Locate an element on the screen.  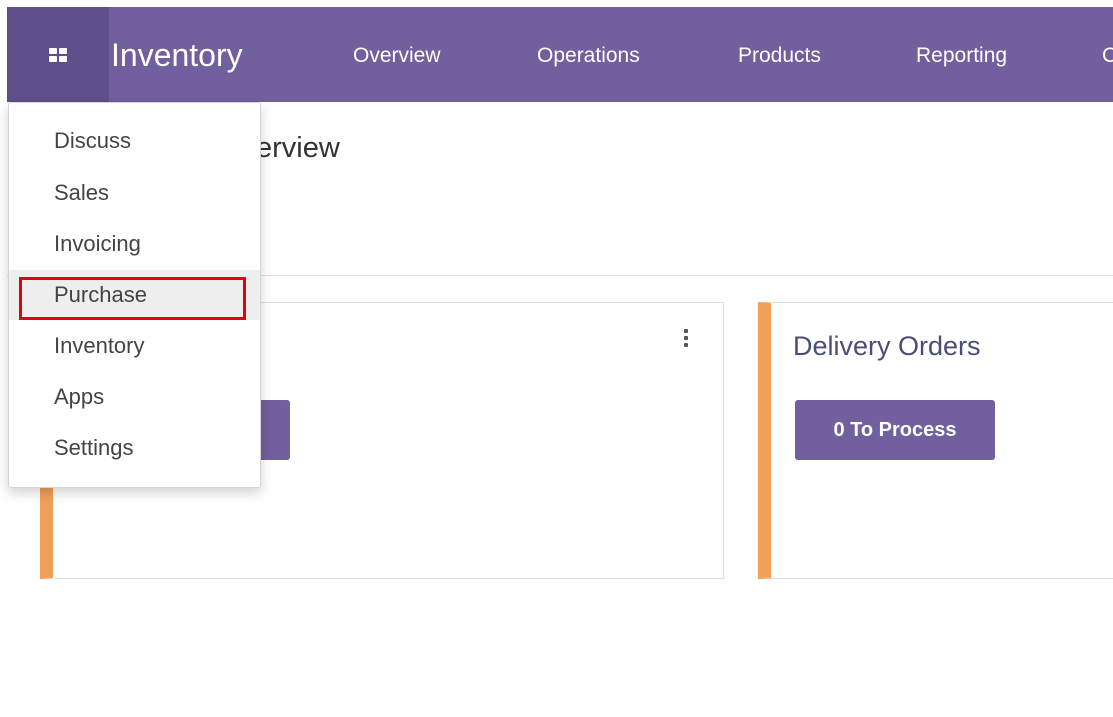
delivery-orders-card: Delivery Orders 0 To Process is located at coordinates (935, 440).